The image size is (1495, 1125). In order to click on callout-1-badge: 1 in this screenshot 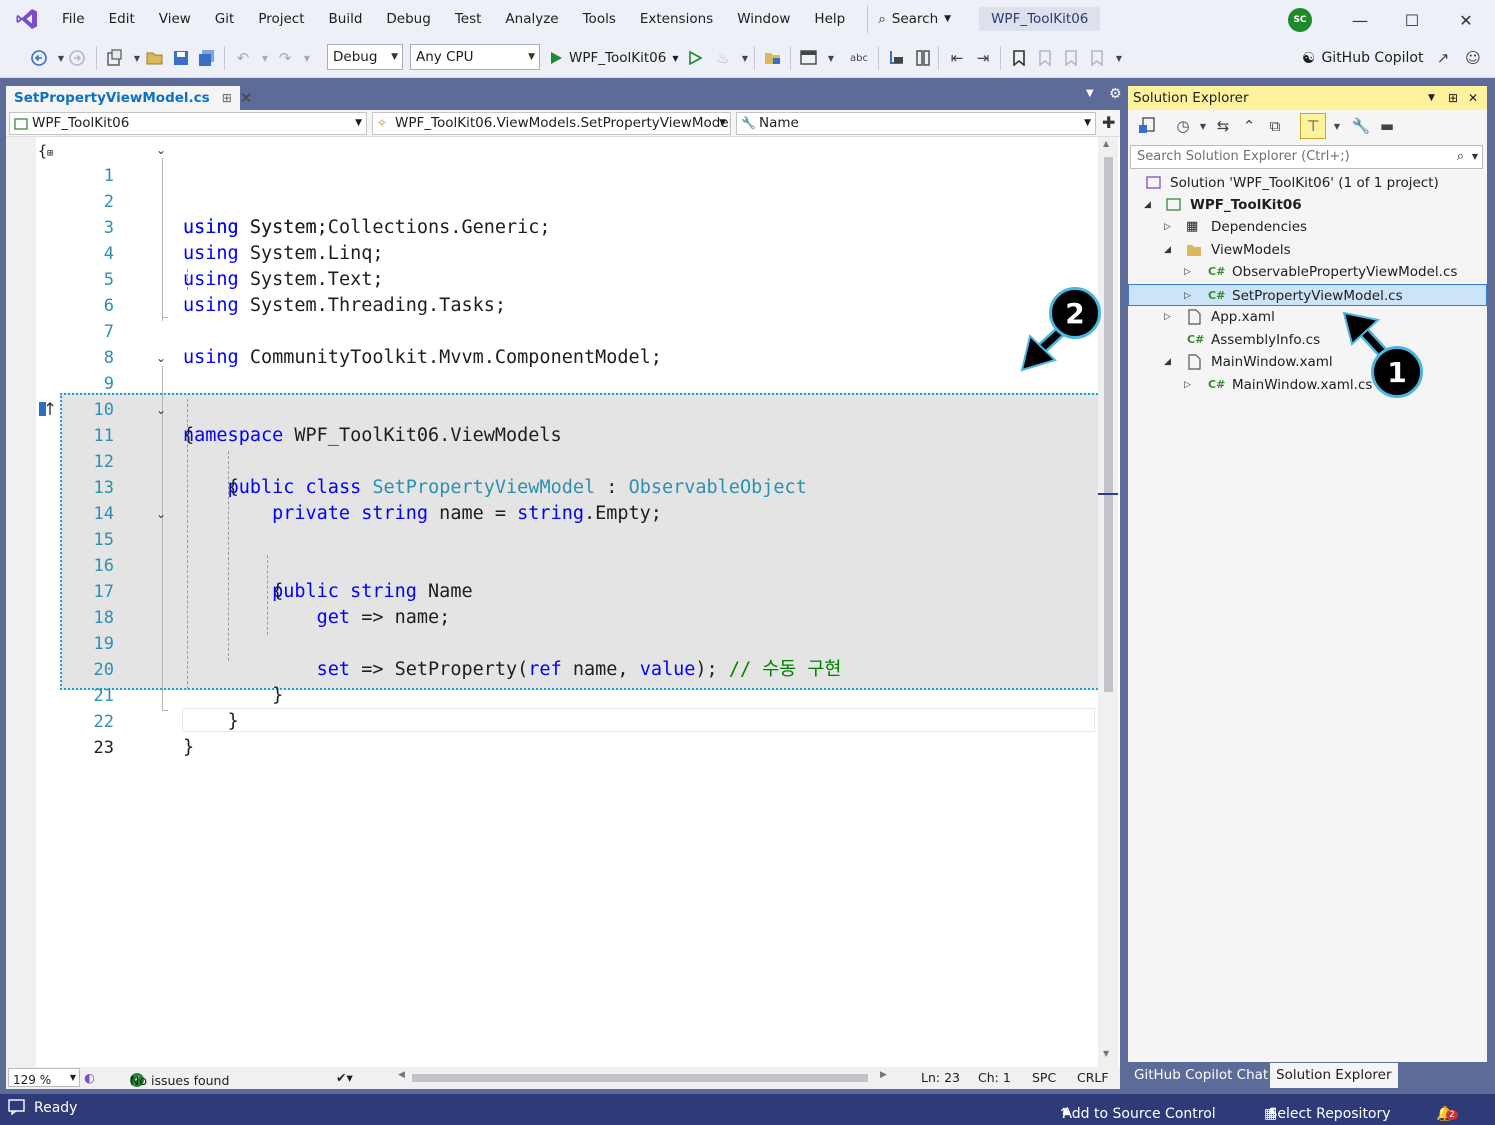, I will do `click(1397, 372)`.